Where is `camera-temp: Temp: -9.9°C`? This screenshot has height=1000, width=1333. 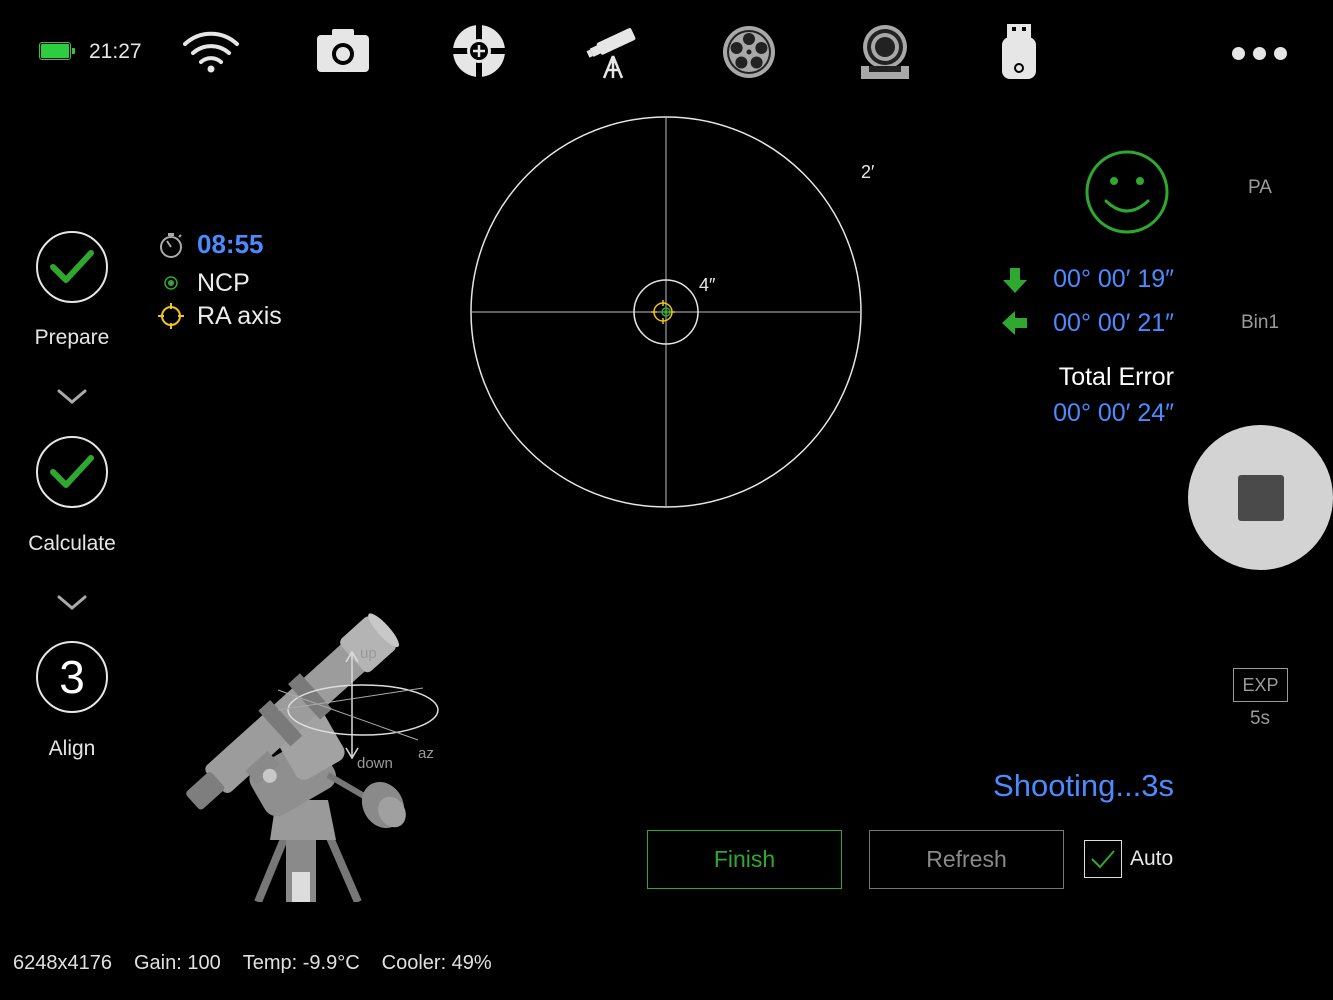 camera-temp: Temp: -9.9°C is located at coordinates (301, 963).